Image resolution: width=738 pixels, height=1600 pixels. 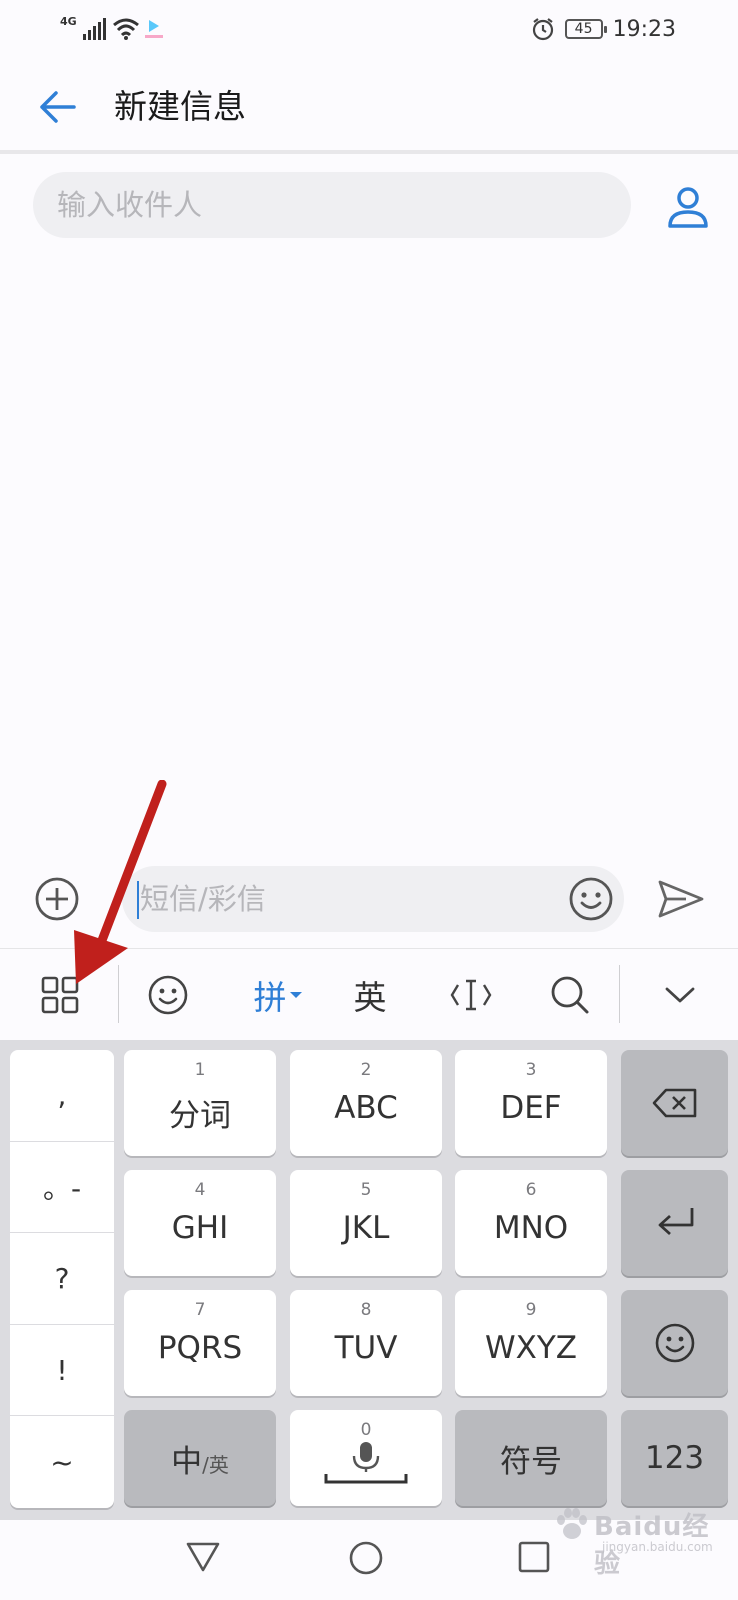 I want to click on key-8: 8 TUV, so click(x=366, y=1343).